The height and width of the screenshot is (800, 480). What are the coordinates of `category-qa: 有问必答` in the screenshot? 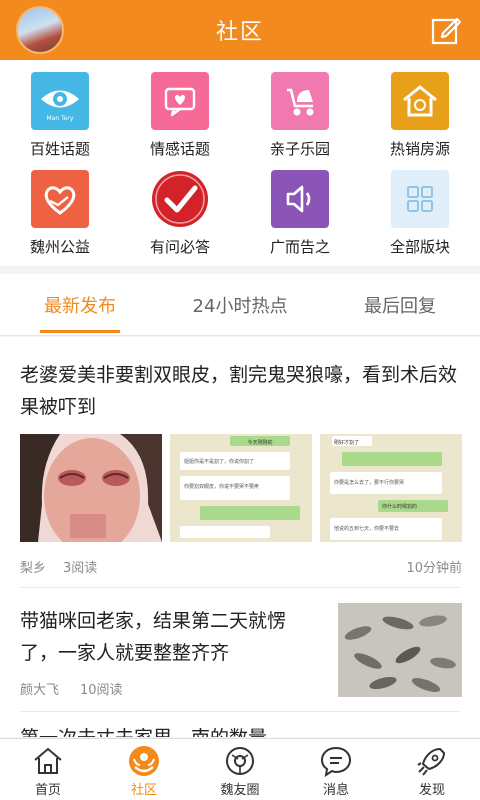 It's located at (180, 213).